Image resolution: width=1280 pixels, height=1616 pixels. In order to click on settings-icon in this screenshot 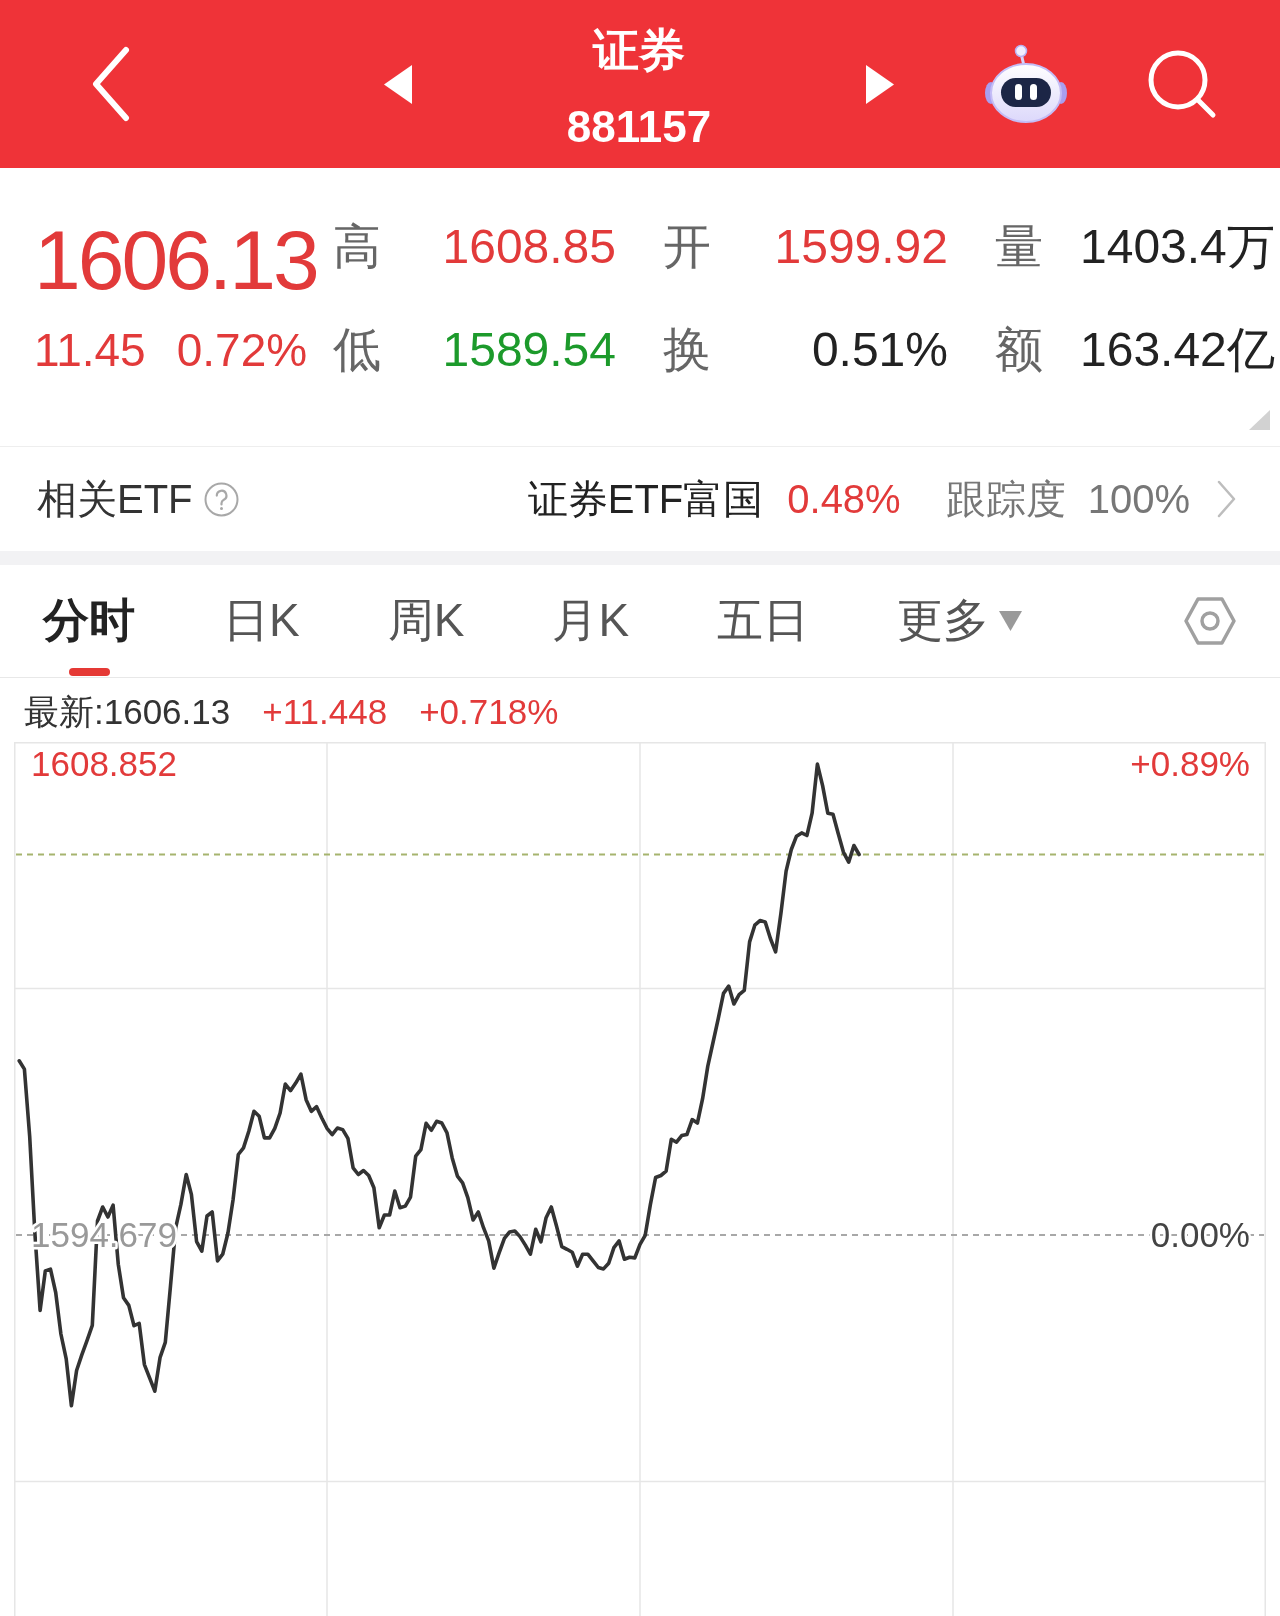, I will do `click(1210, 621)`.